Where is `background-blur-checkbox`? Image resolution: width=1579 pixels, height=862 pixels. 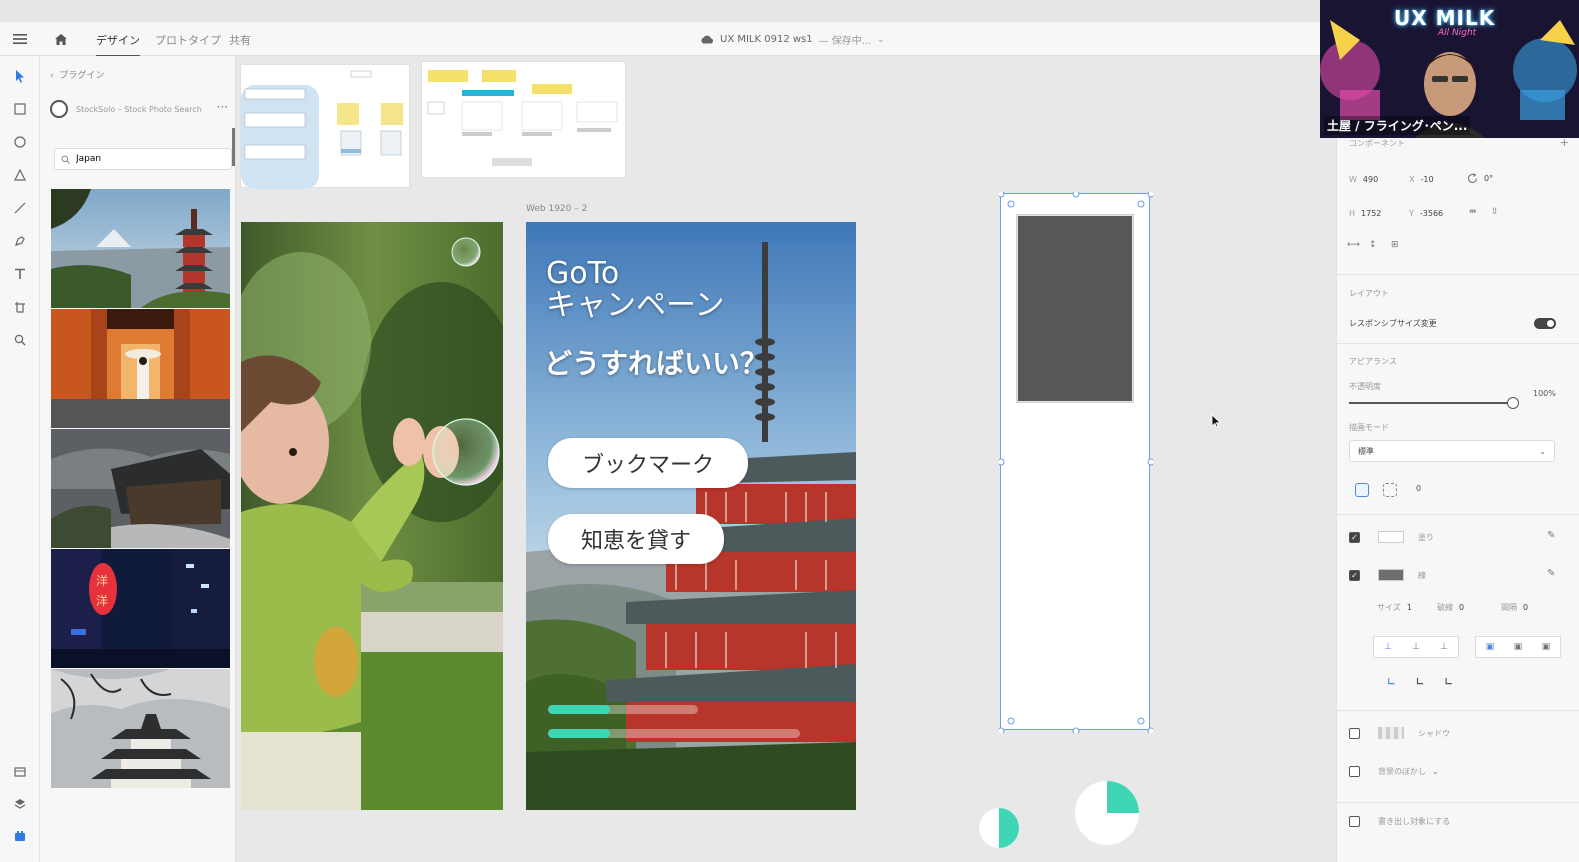
background-blur-checkbox is located at coordinates (1354, 771).